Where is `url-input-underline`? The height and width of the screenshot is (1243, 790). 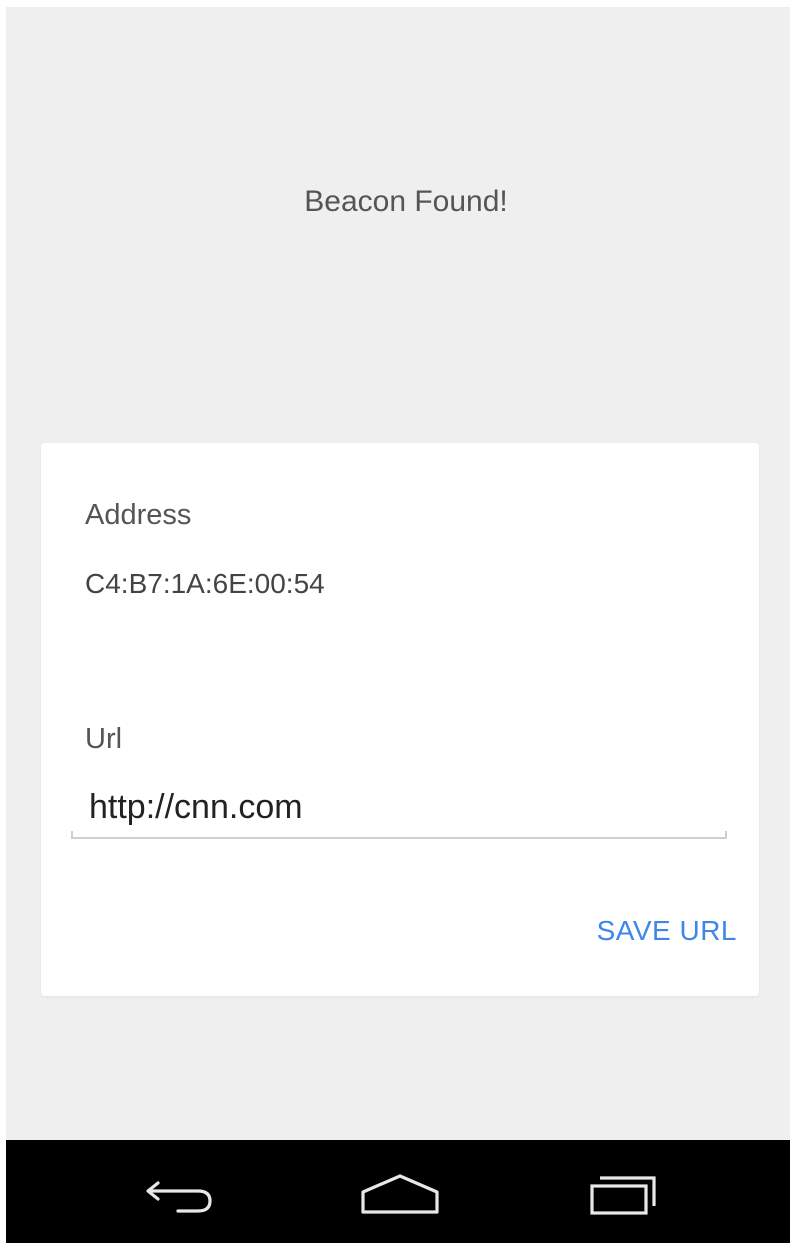
url-input-underline is located at coordinates (399, 835).